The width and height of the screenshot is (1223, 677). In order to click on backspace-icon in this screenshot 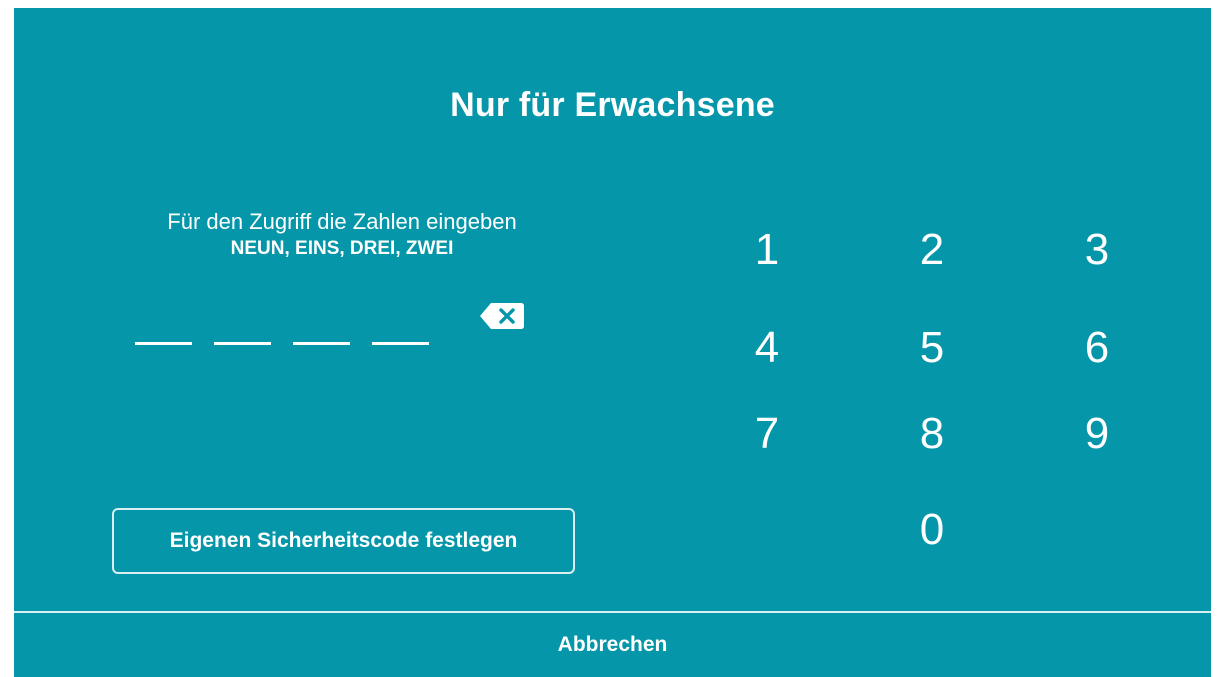, I will do `click(502, 316)`.